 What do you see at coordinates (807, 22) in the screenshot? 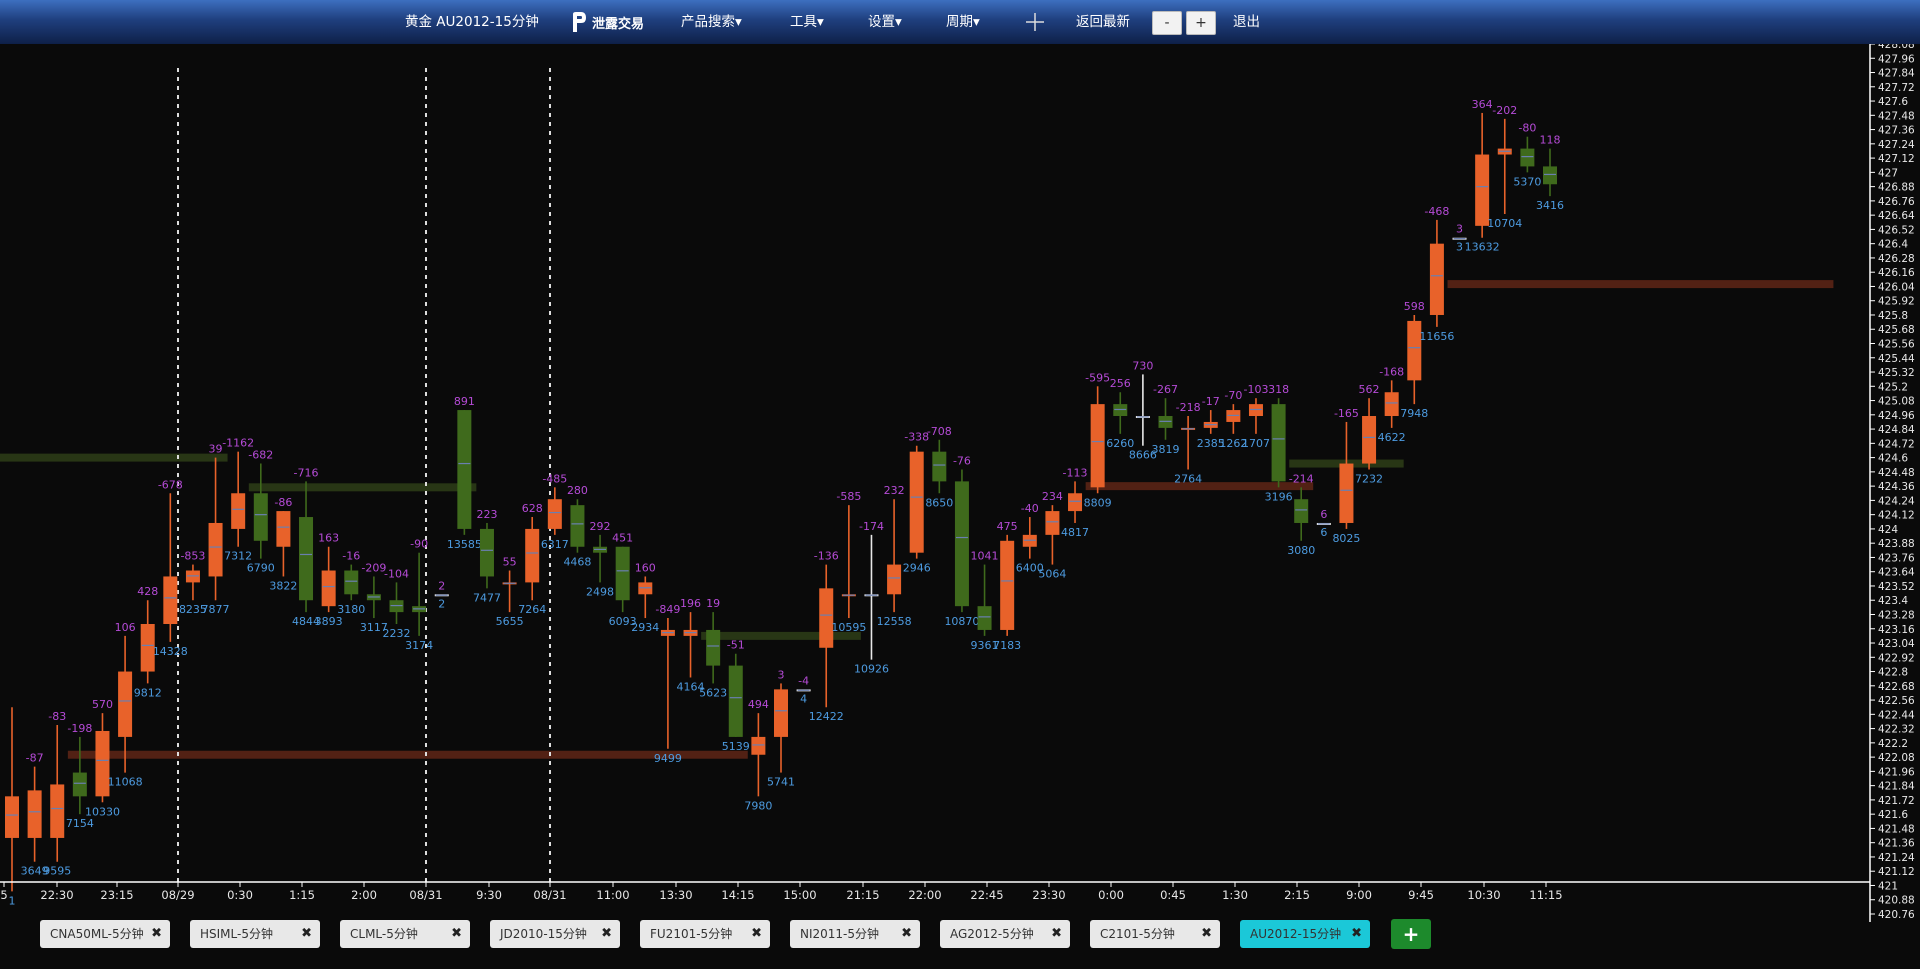
I see `menu-tools: 工具▾` at bounding box center [807, 22].